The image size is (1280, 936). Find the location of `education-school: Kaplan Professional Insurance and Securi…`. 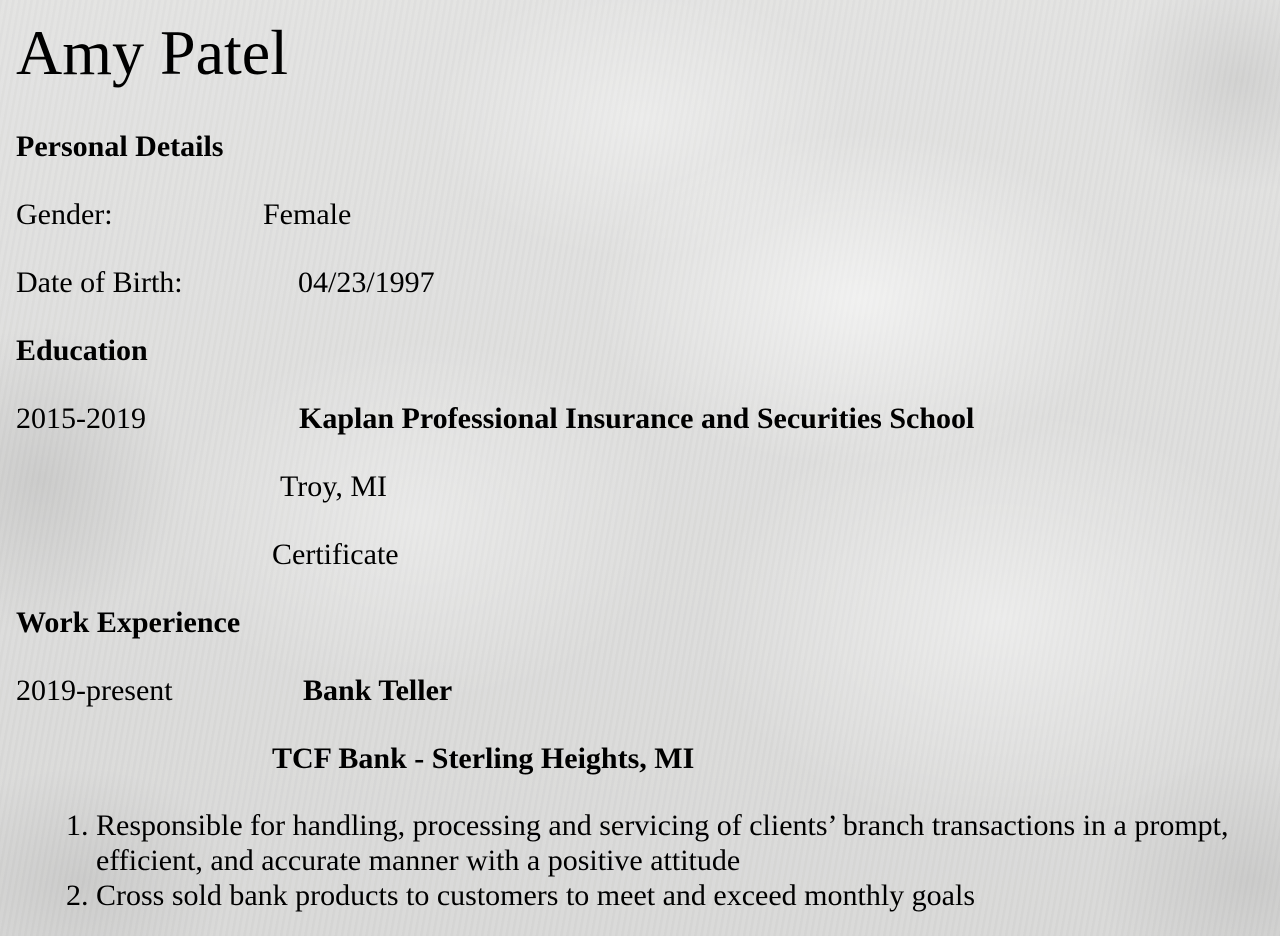

education-school: Kaplan Professional Insurance and Securi… is located at coordinates (637, 418).